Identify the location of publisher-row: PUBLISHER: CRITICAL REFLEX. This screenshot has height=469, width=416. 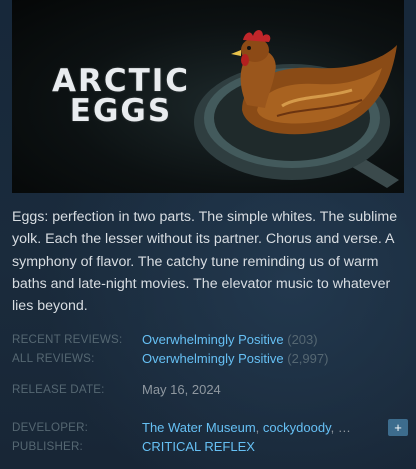
(210, 447).